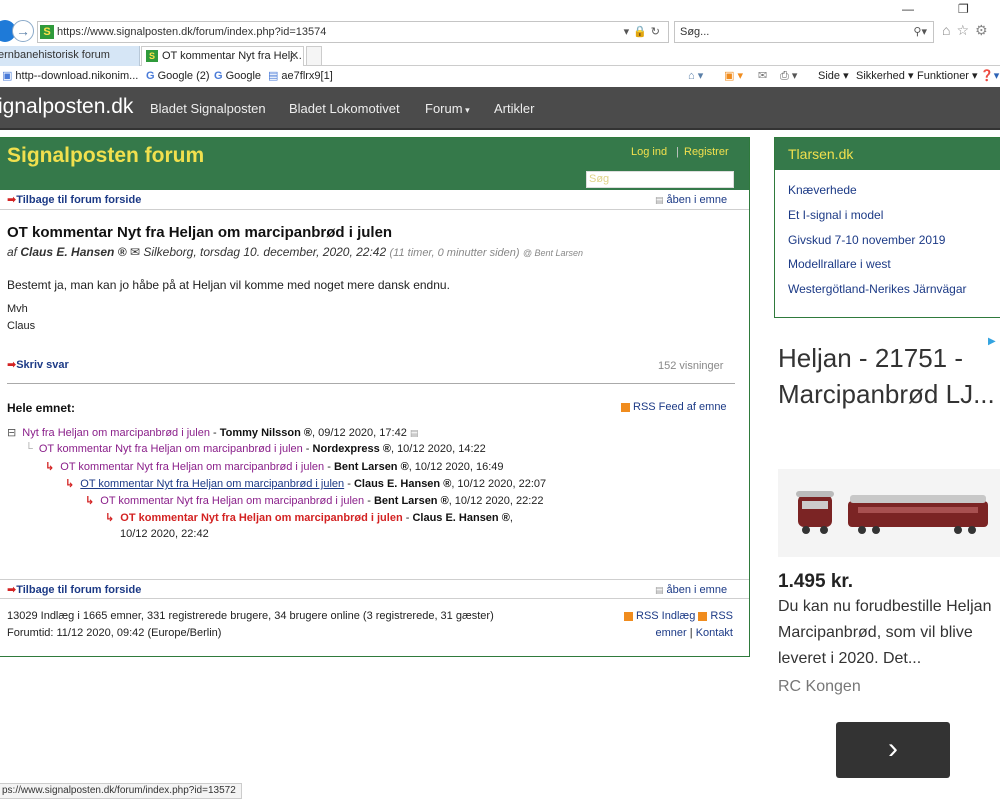 The width and height of the screenshot is (1000, 799). What do you see at coordinates (892, 512) in the screenshot?
I see `train-illustration` at bounding box center [892, 512].